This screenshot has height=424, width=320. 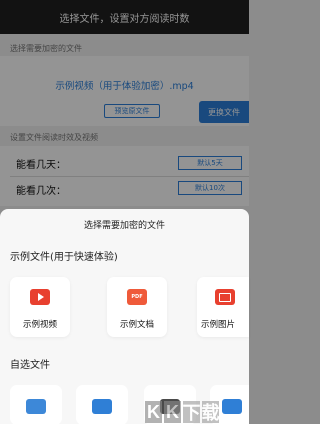 What do you see at coordinates (210, 412) in the screenshot?
I see `watermark-glyph: 载` at bounding box center [210, 412].